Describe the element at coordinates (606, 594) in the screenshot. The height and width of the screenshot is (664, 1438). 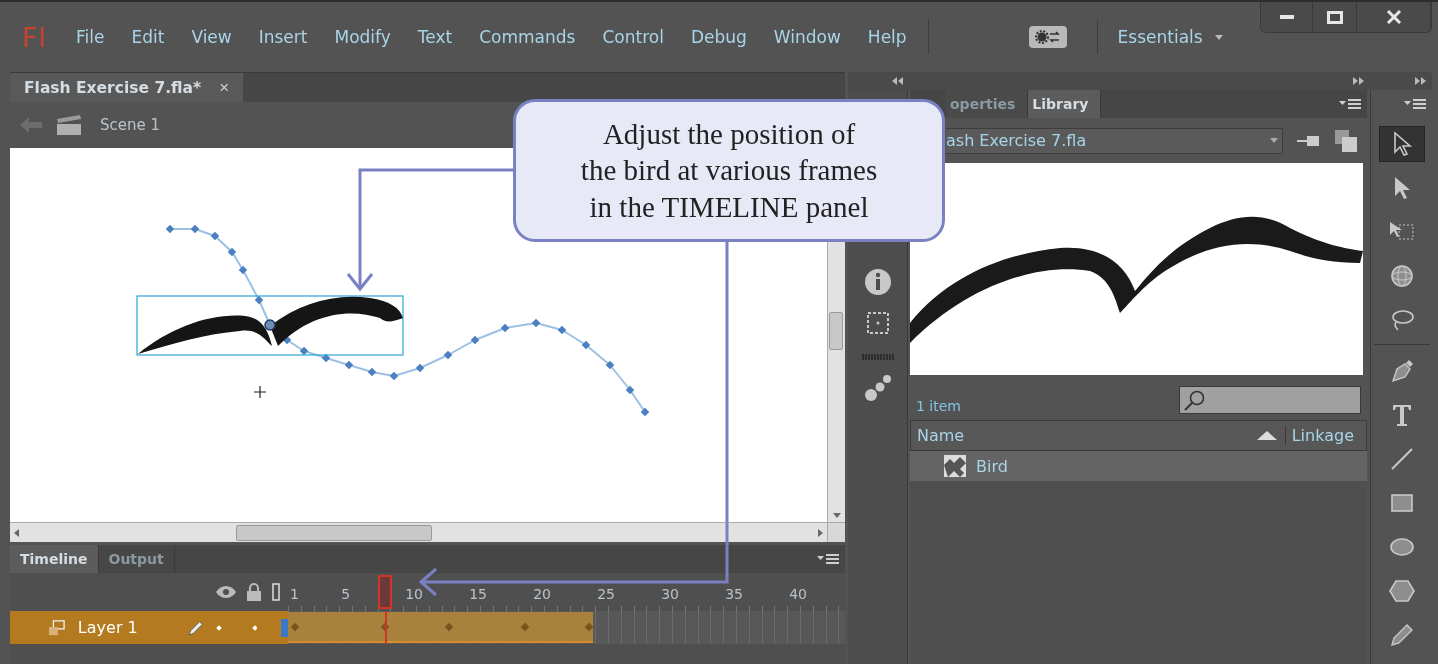
I see `frame-number: 25` at that location.